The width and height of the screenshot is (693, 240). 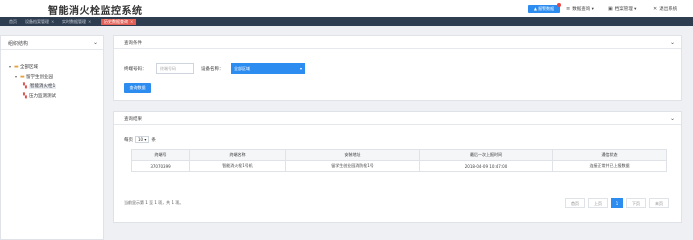 What do you see at coordinates (655, 9) in the screenshot?
I see `logout-icon: ✕` at bounding box center [655, 9].